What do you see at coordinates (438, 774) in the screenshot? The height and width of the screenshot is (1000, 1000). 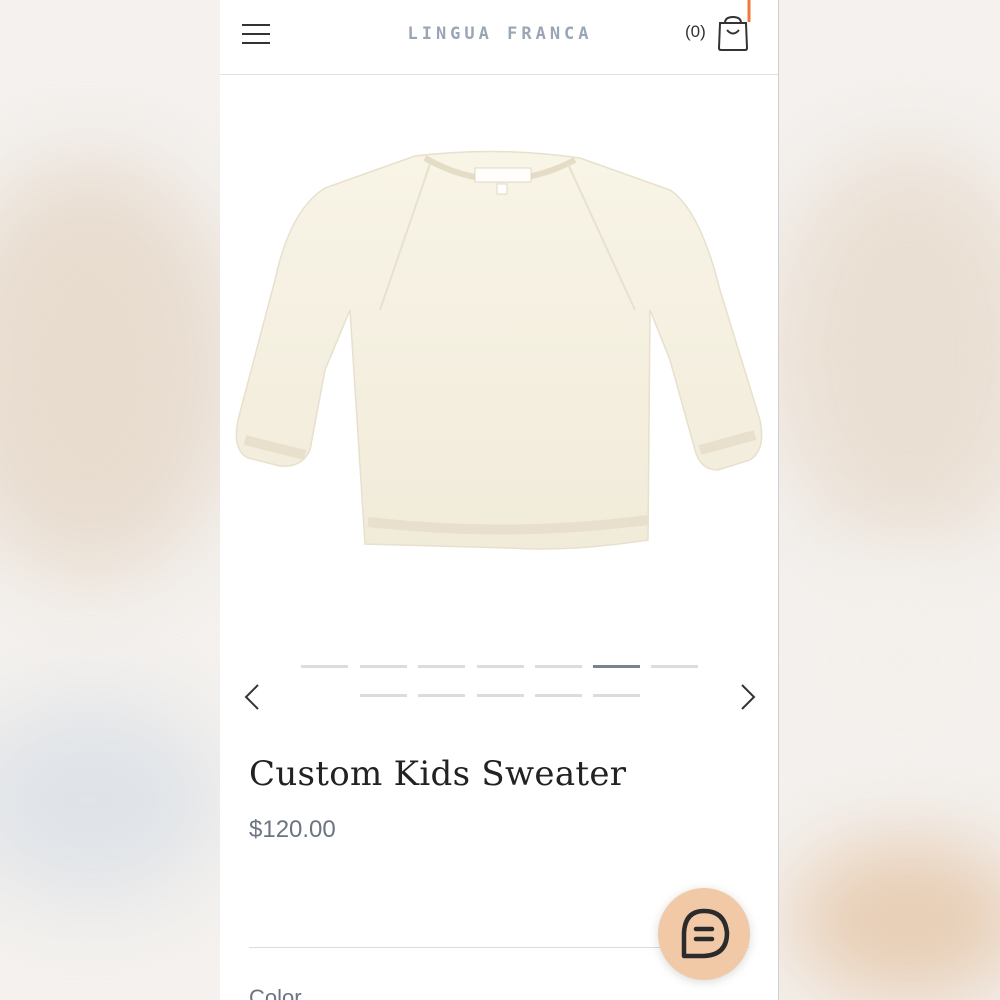 I see `product-title: Custom Kids Sweater` at bounding box center [438, 774].